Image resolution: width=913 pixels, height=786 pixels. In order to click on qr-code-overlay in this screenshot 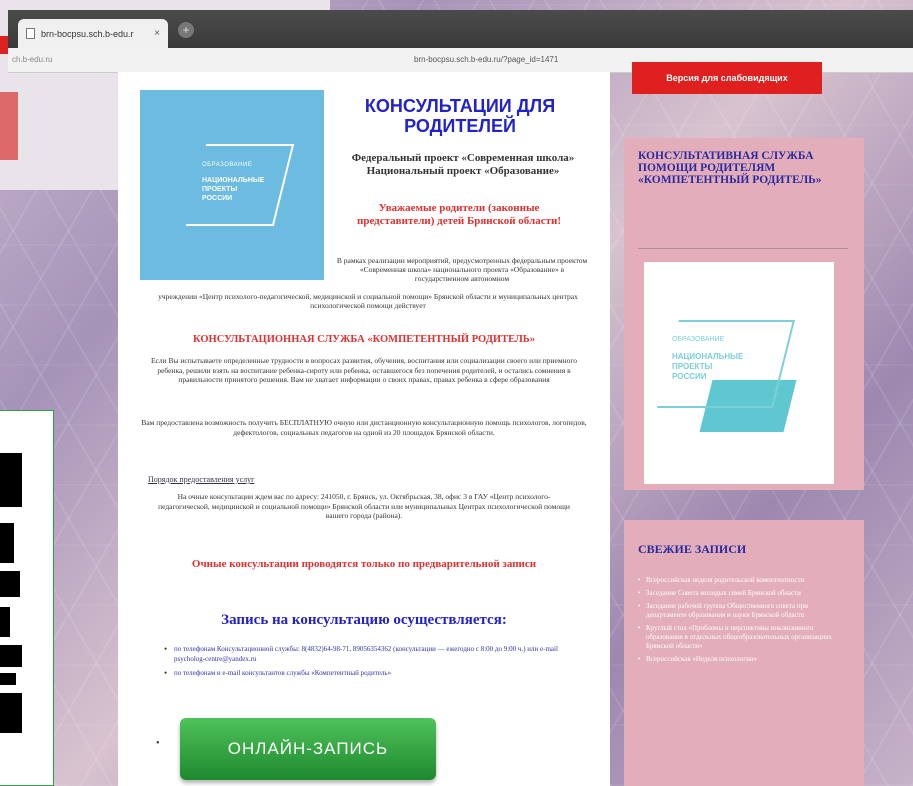, I will do `click(27, 598)`.